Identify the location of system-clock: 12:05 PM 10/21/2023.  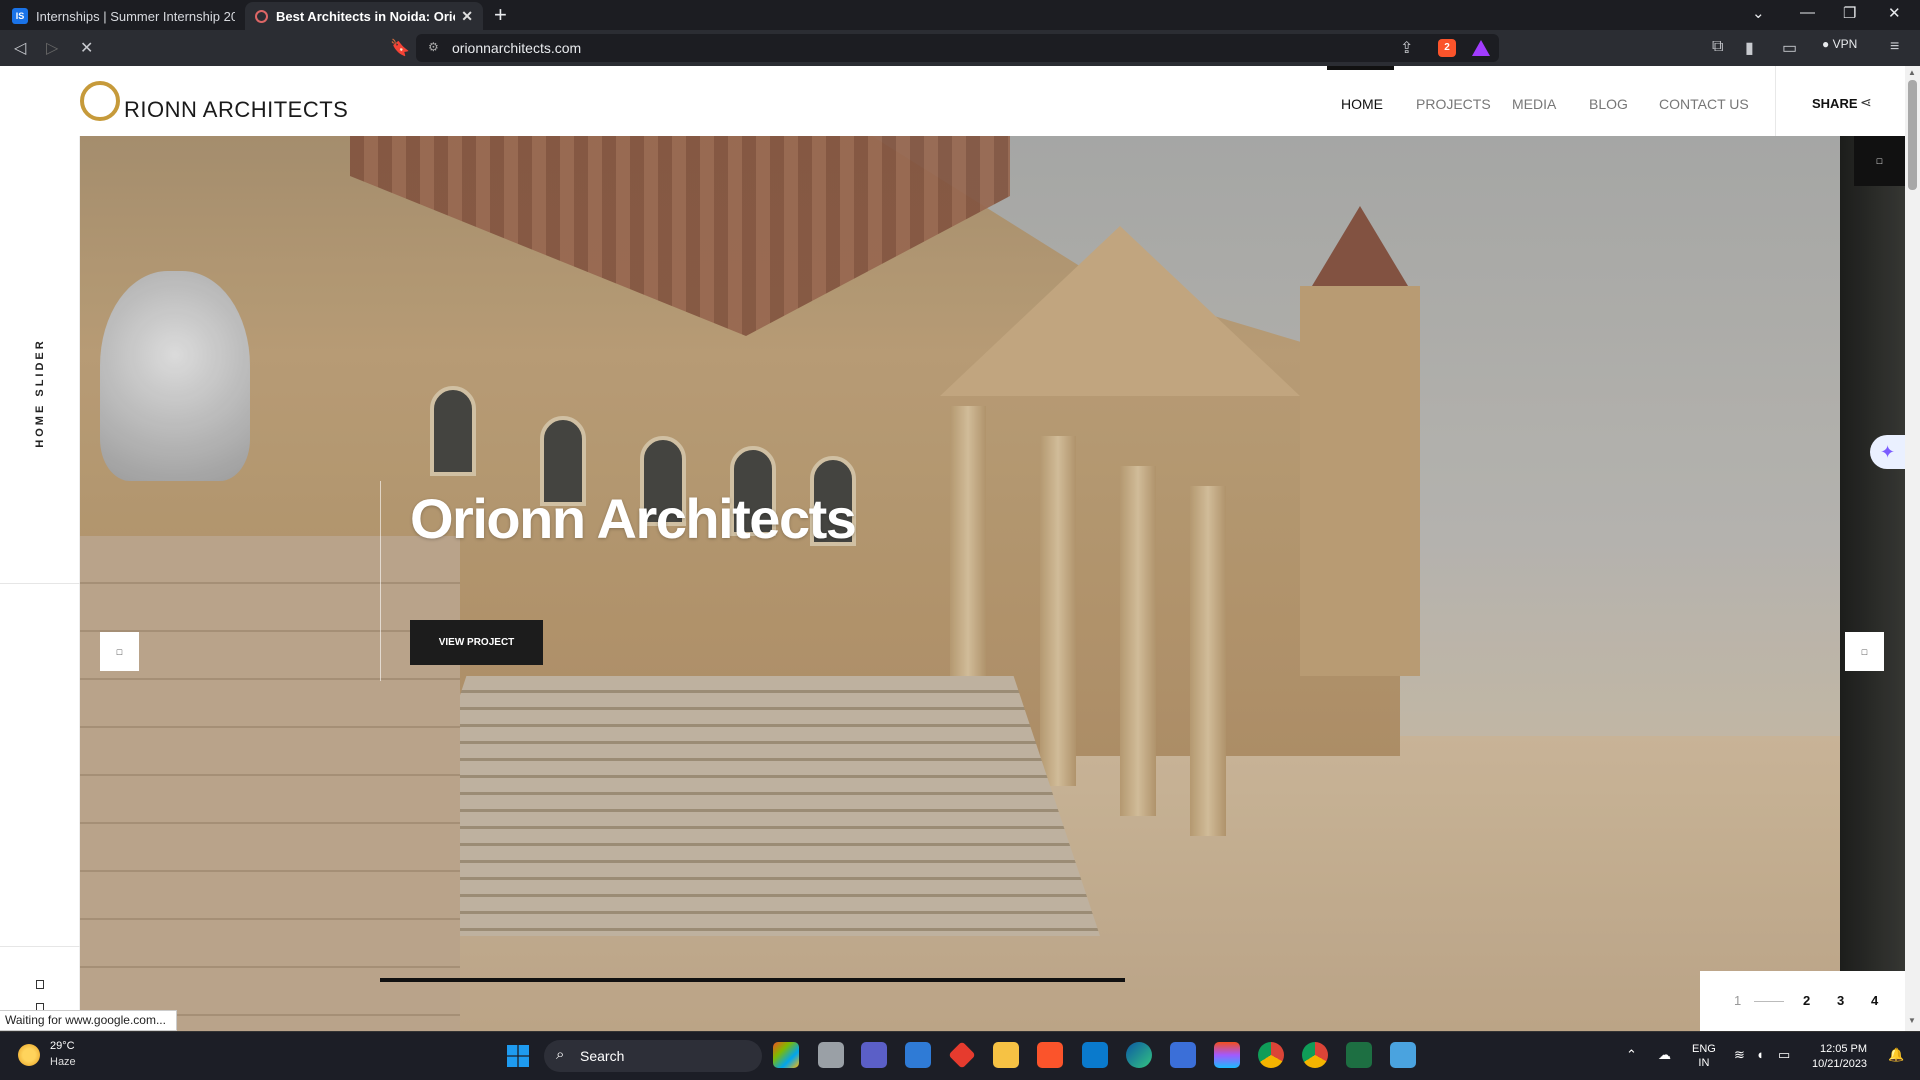
(1839, 1057).